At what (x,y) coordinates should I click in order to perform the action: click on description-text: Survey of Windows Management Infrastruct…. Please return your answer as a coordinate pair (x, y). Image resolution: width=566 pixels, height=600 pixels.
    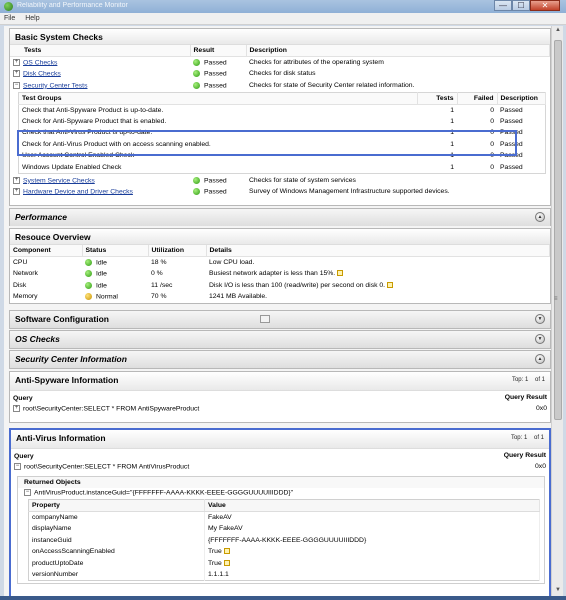
    Looking at the image, I should click on (349, 192).